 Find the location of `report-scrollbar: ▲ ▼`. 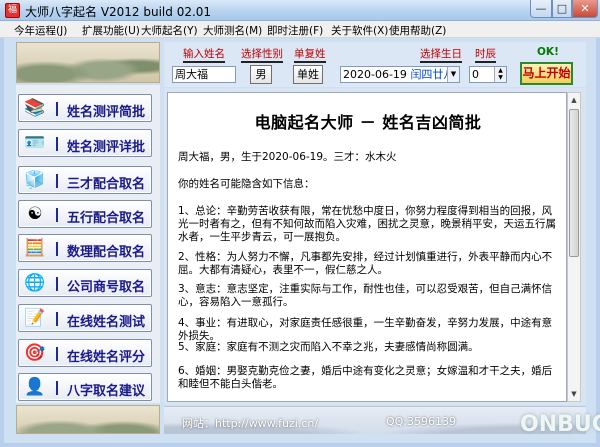

report-scrollbar: ▲ ▼ is located at coordinates (574, 247).